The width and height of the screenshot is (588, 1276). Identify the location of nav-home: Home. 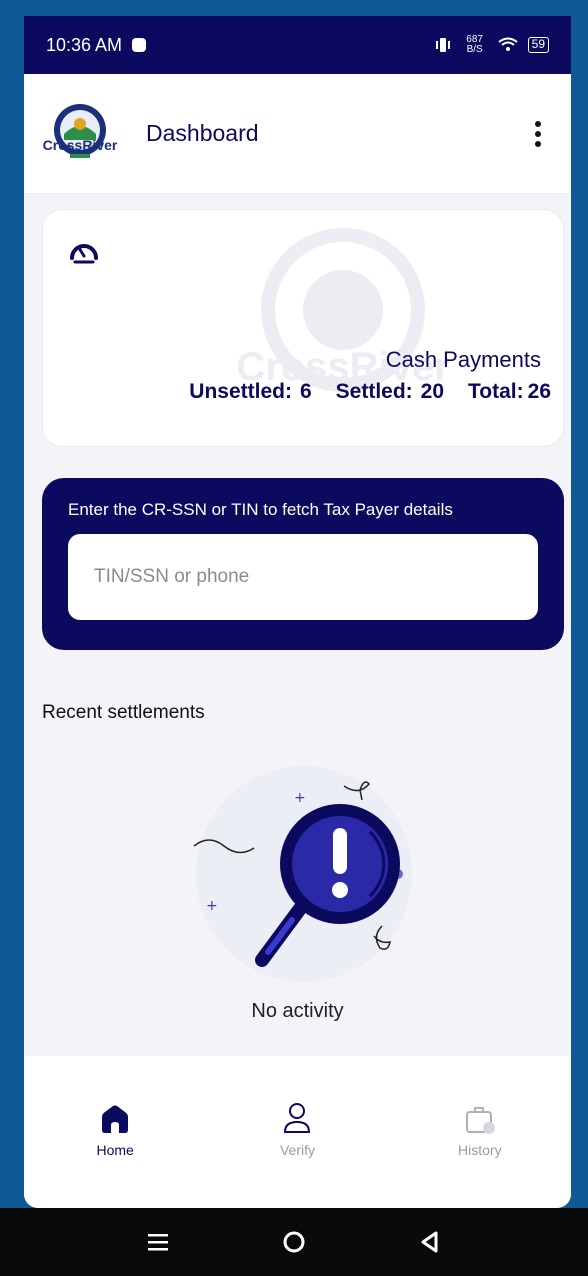
(115, 1130).